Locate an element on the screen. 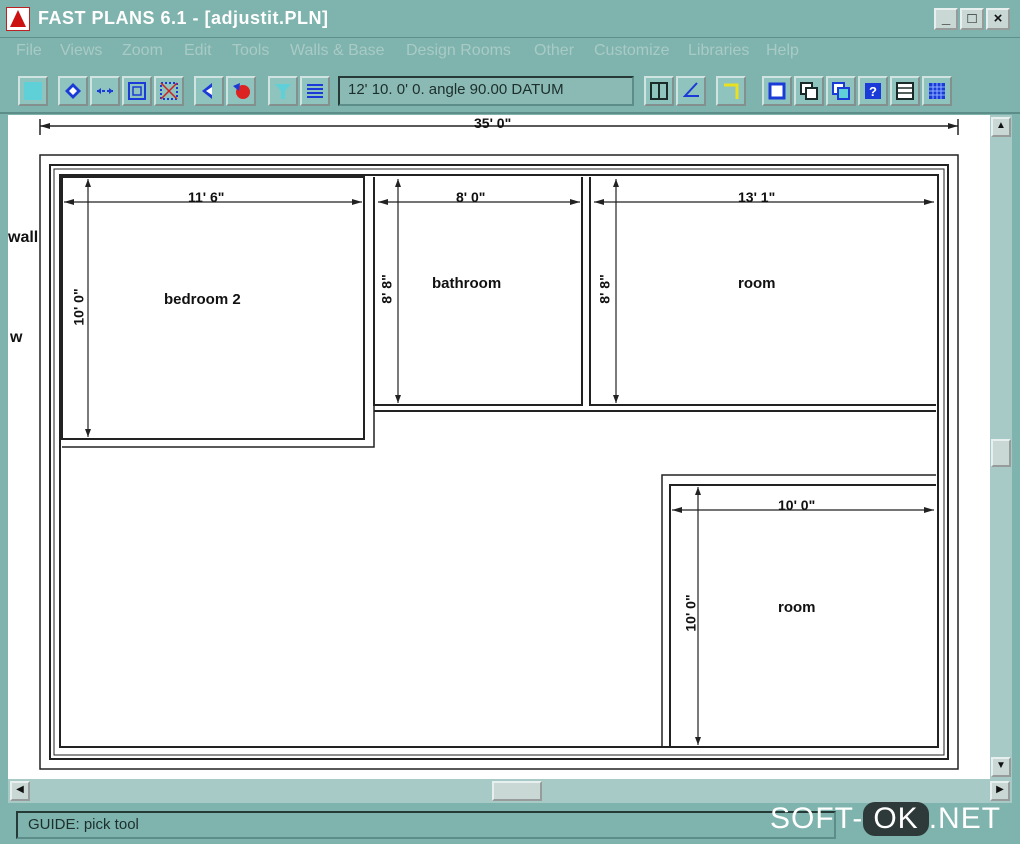  cyan-square-icon is located at coordinates (33, 91).